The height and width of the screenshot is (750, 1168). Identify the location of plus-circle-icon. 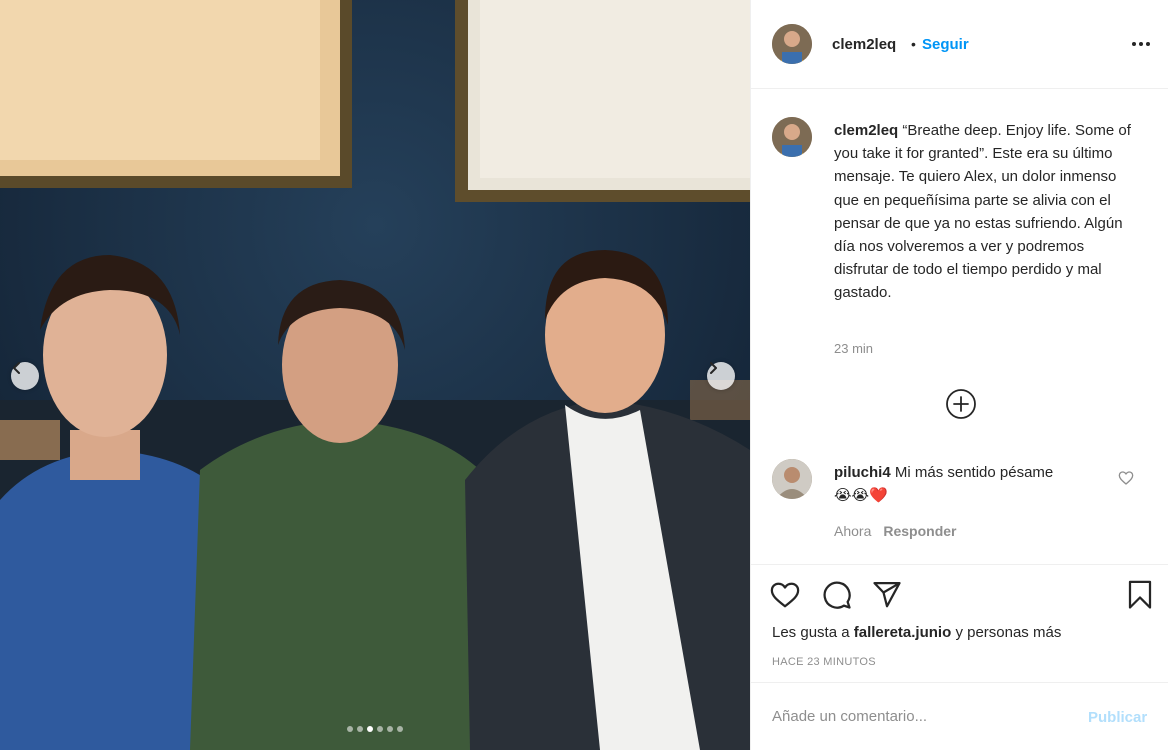
(961, 404).